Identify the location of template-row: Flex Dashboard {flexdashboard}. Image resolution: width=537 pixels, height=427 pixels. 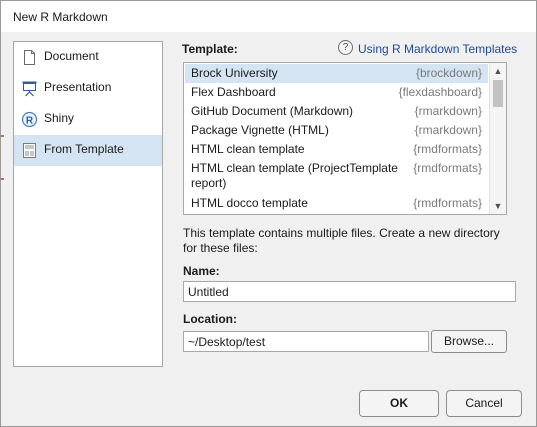
(336, 92).